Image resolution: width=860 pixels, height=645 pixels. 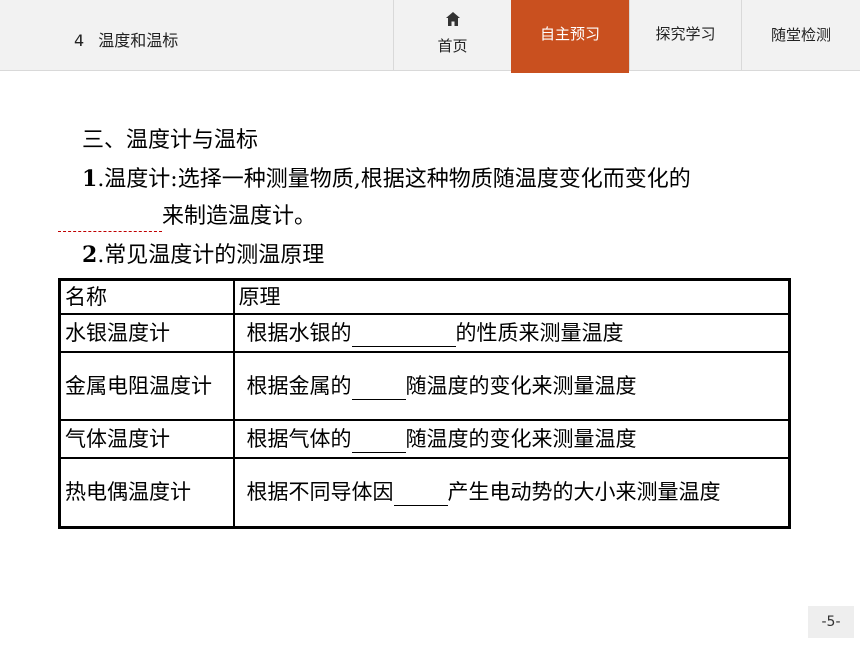 I want to click on page-number: -5-, so click(x=831, y=622).